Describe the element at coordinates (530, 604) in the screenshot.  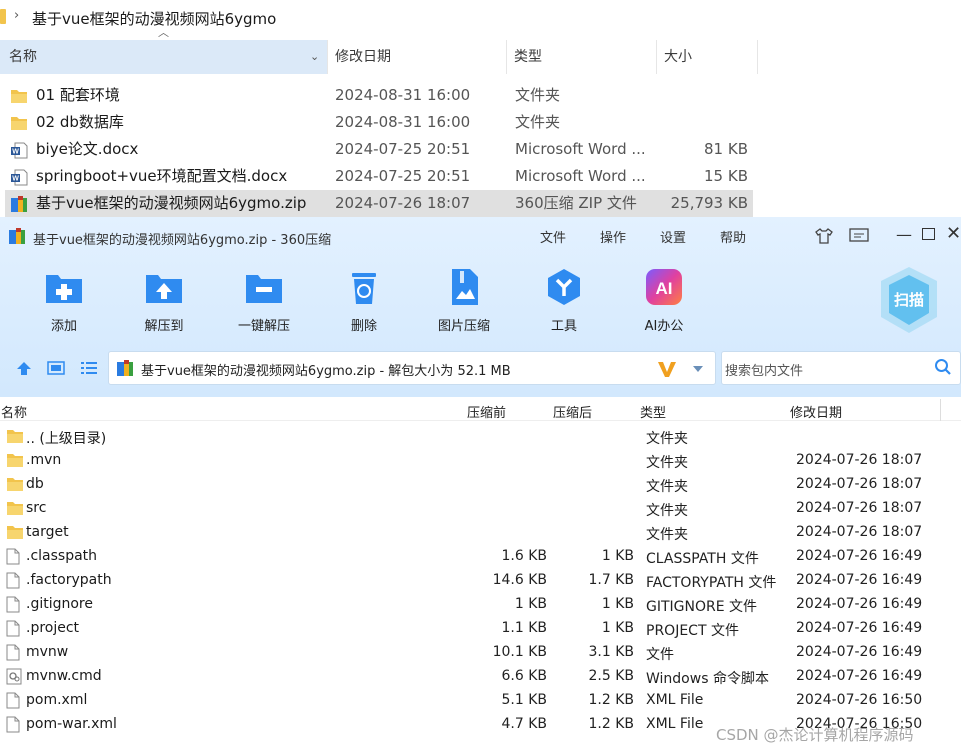
I see `file-packed-size: 1 KB` at that location.